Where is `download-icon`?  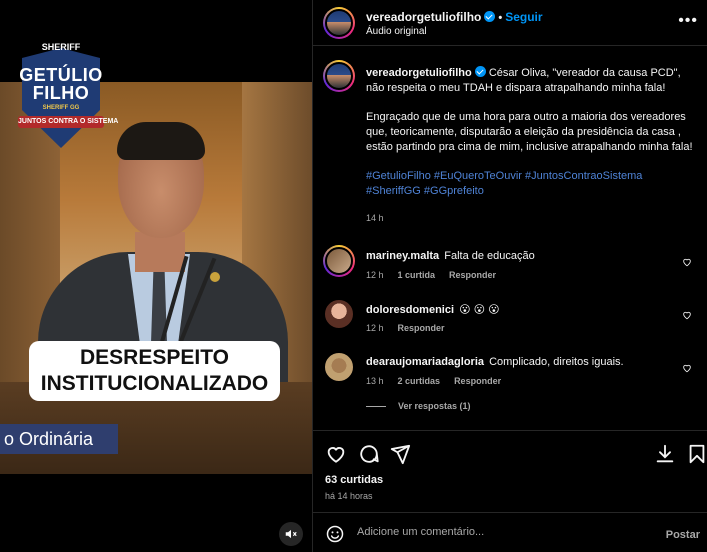 download-icon is located at coordinates (665, 454).